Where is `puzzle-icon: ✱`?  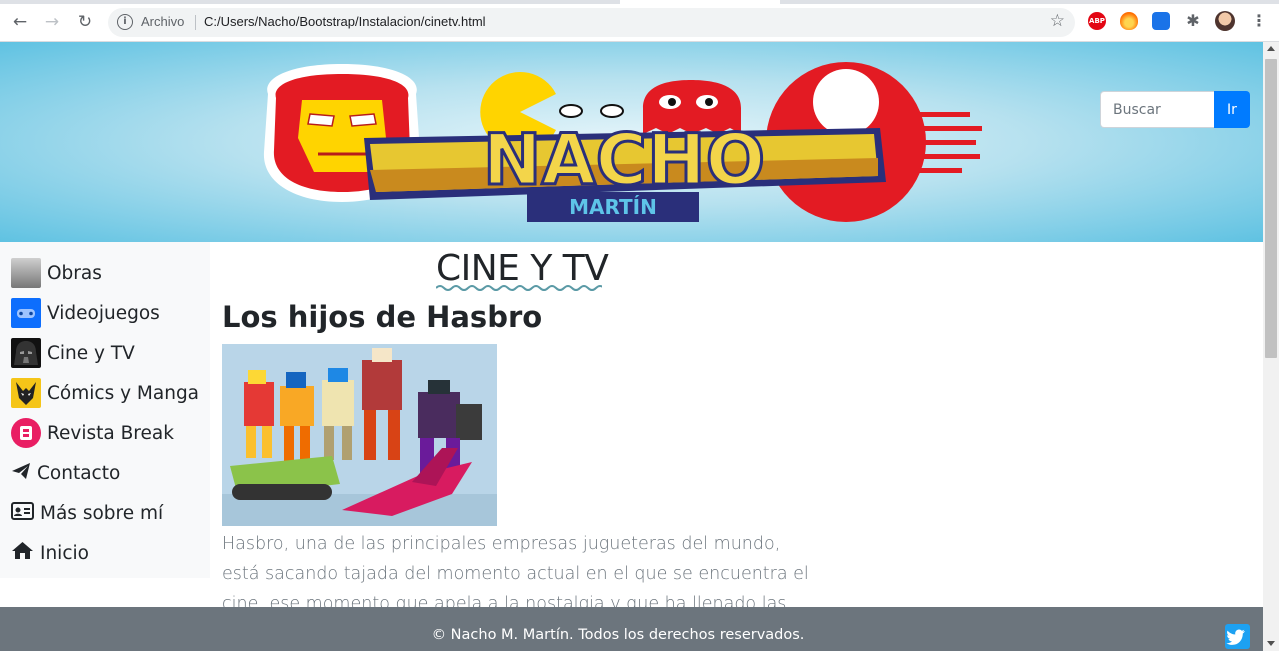 puzzle-icon: ✱ is located at coordinates (1193, 21).